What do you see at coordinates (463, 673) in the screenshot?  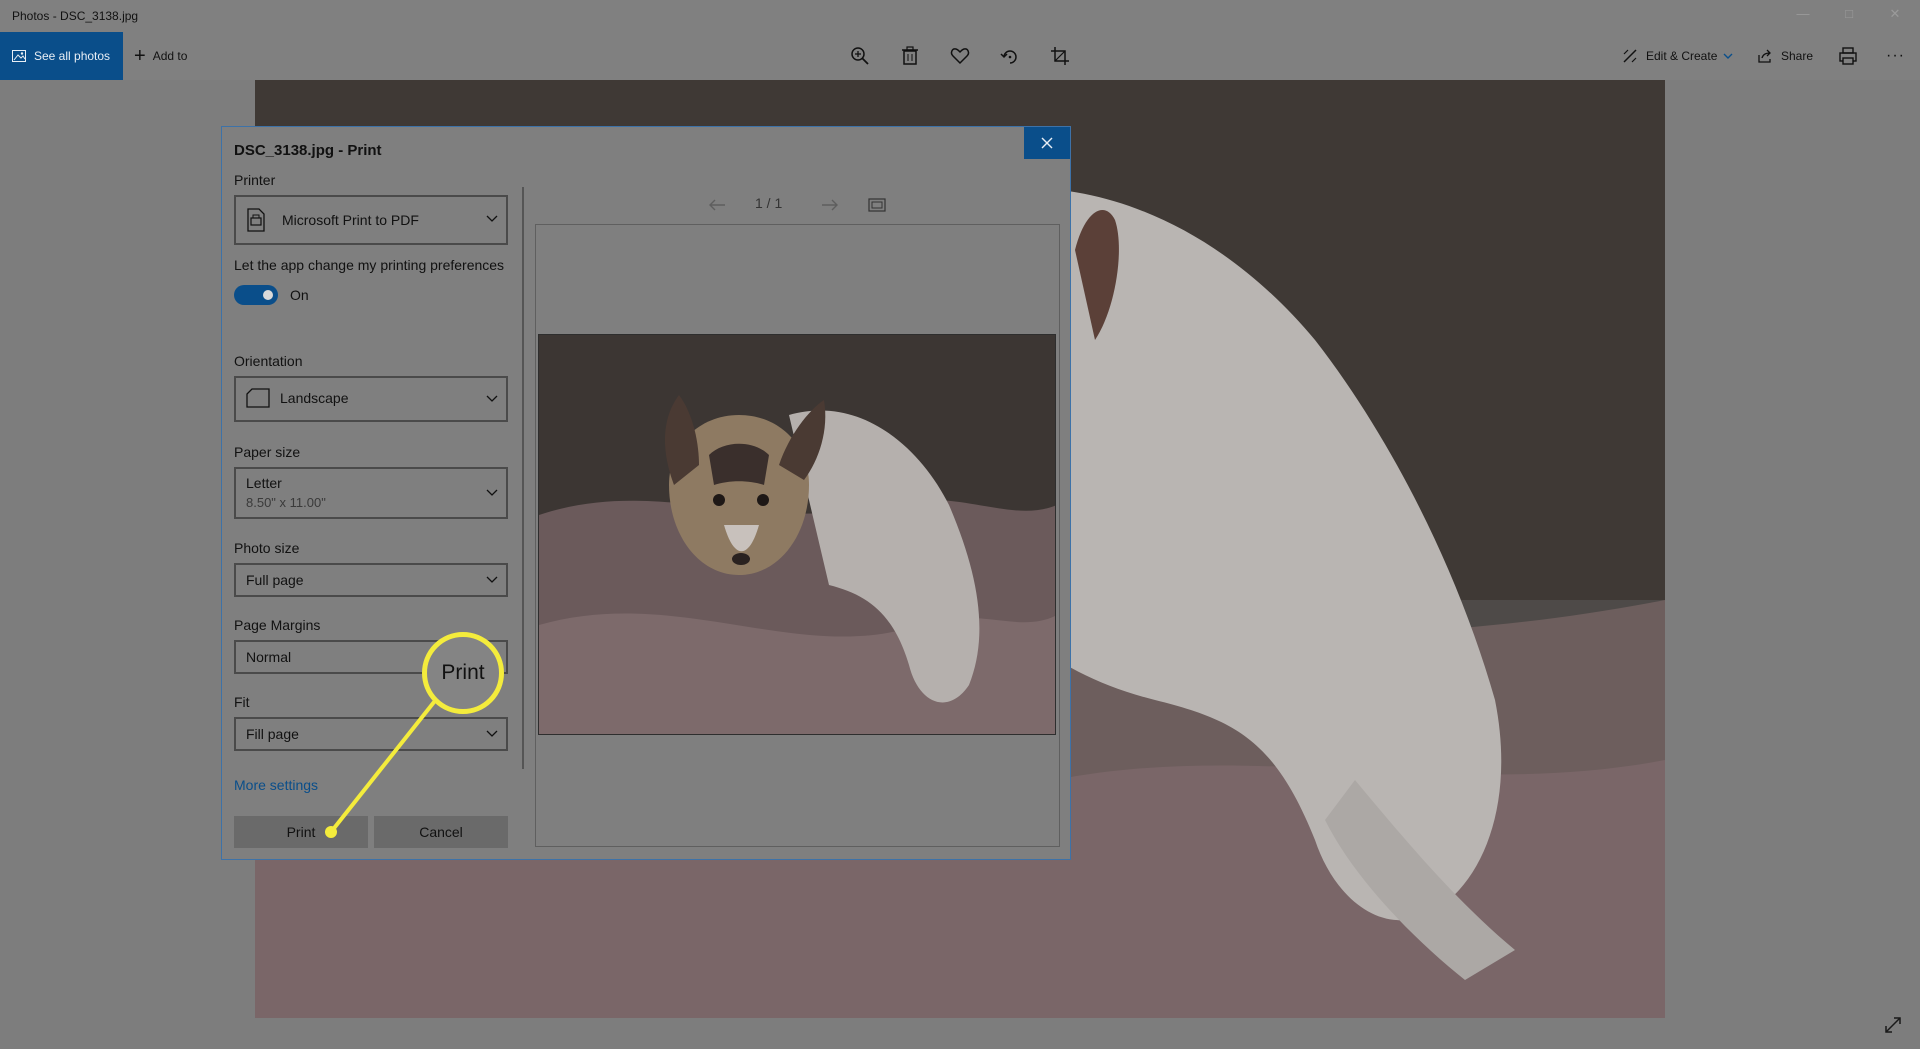 I see `print-callout: Print` at bounding box center [463, 673].